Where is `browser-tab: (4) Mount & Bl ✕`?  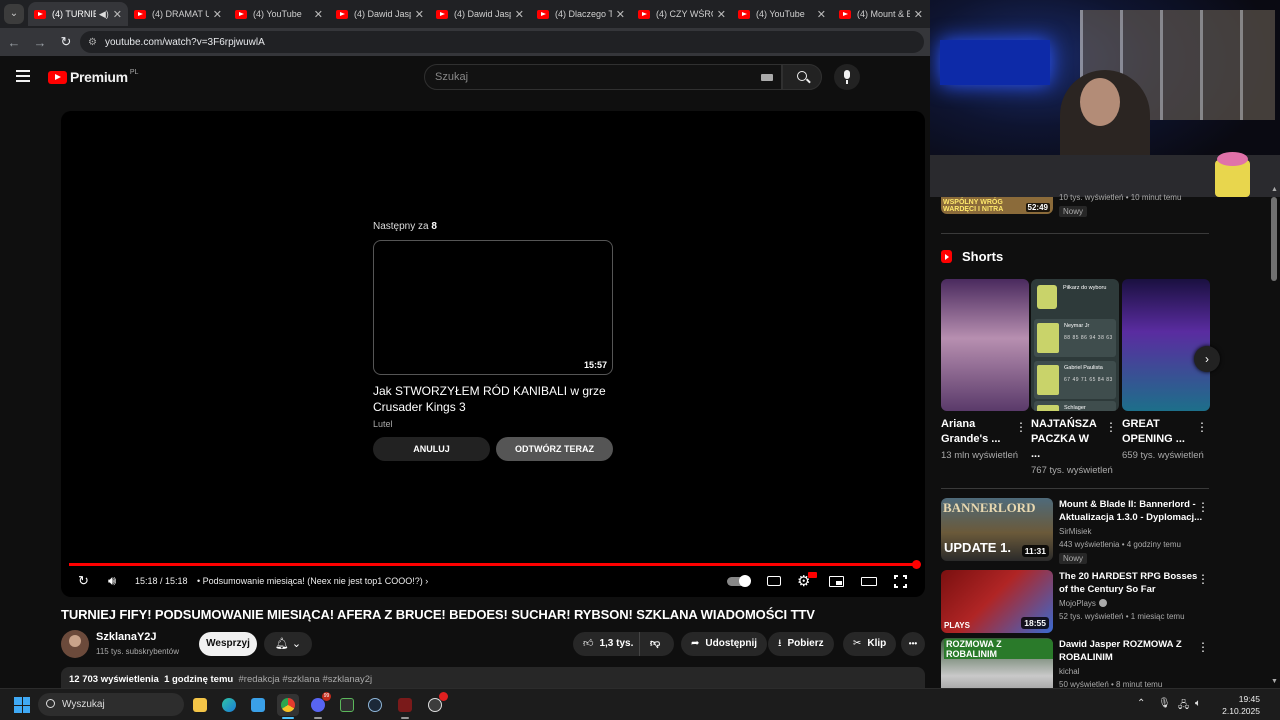 browser-tab: (4) Mount & Bl ✕ is located at coordinates (881, 14).